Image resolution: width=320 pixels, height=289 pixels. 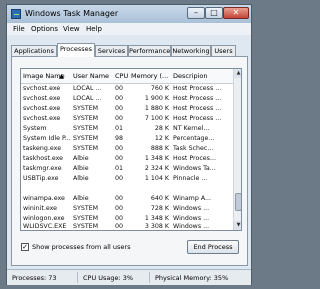 I want to click on tab-processes: Processes, so click(x=76, y=50).